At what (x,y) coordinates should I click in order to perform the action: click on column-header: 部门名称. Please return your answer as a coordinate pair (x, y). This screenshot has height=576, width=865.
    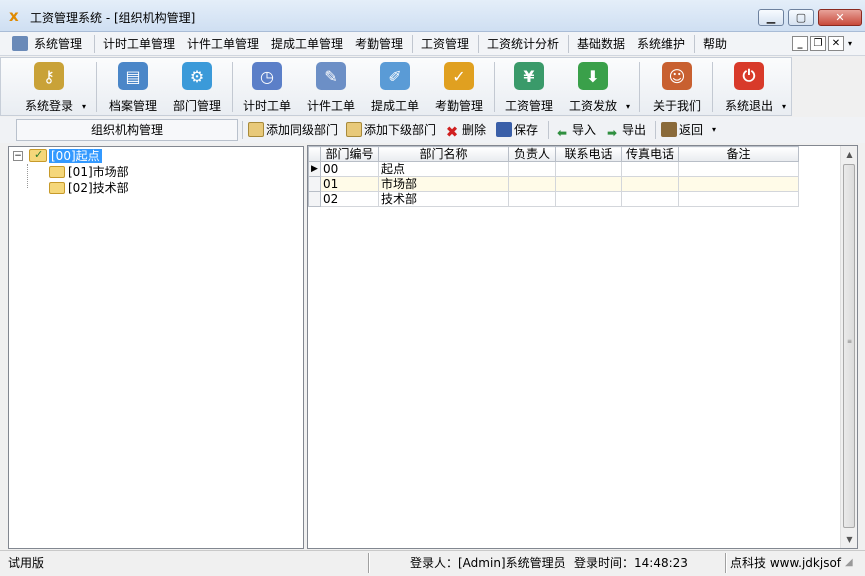
    Looking at the image, I should click on (443, 154).